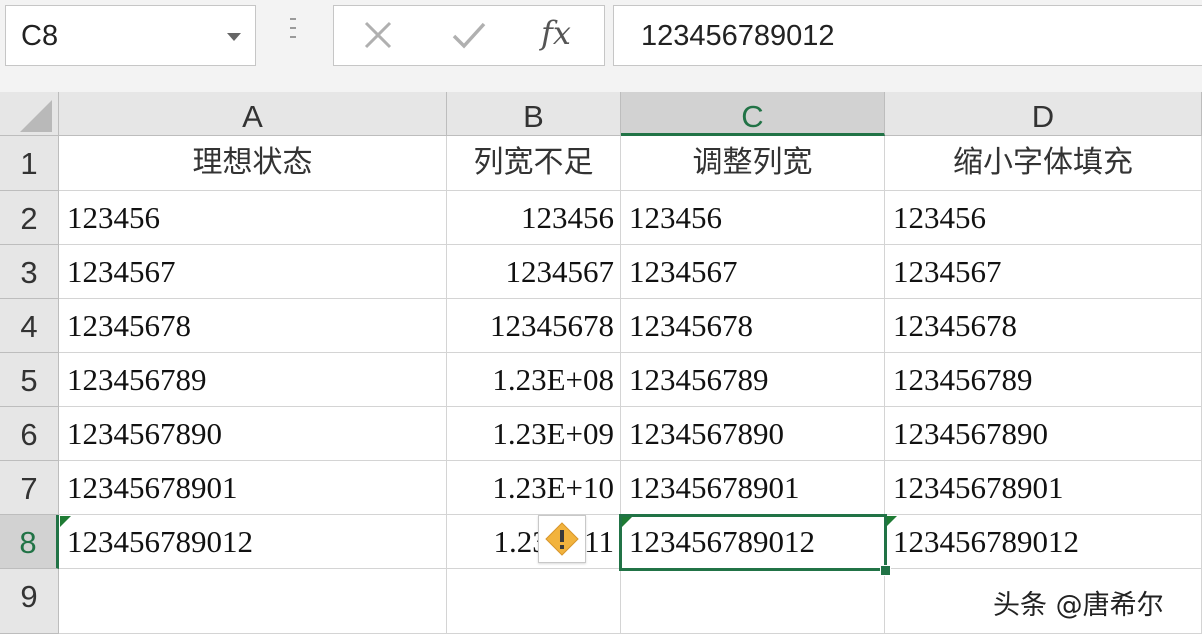 The image size is (1202, 634). I want to click on enter-button, so click(467, 35).